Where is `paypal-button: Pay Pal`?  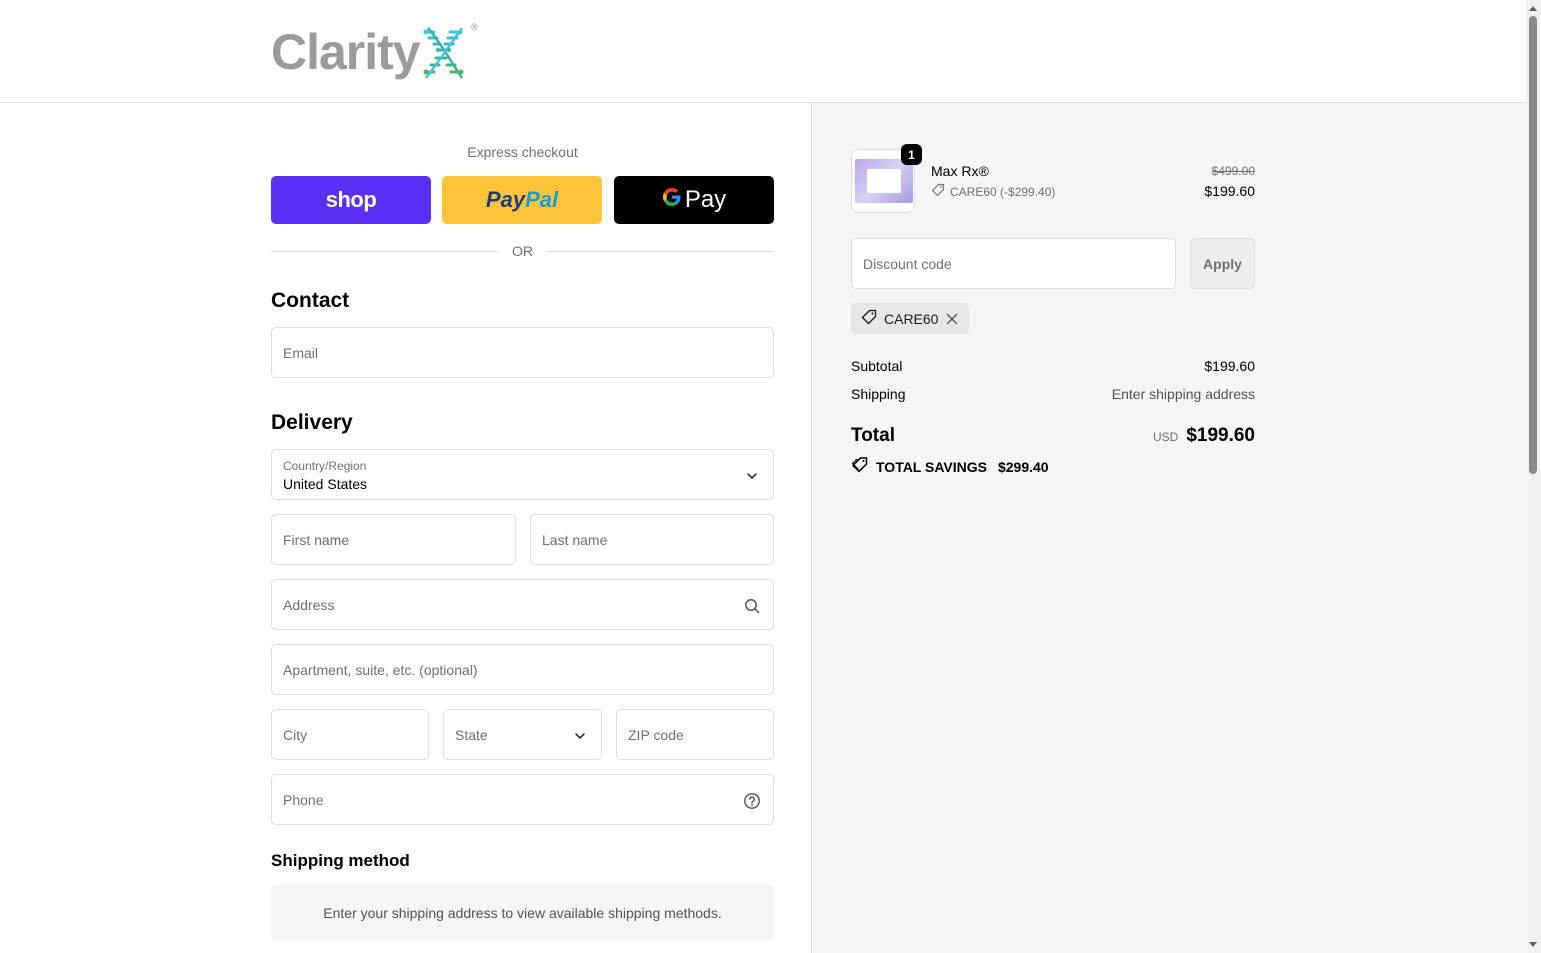
paypal-button: Pay Pal is located at coordinates (522, 200).